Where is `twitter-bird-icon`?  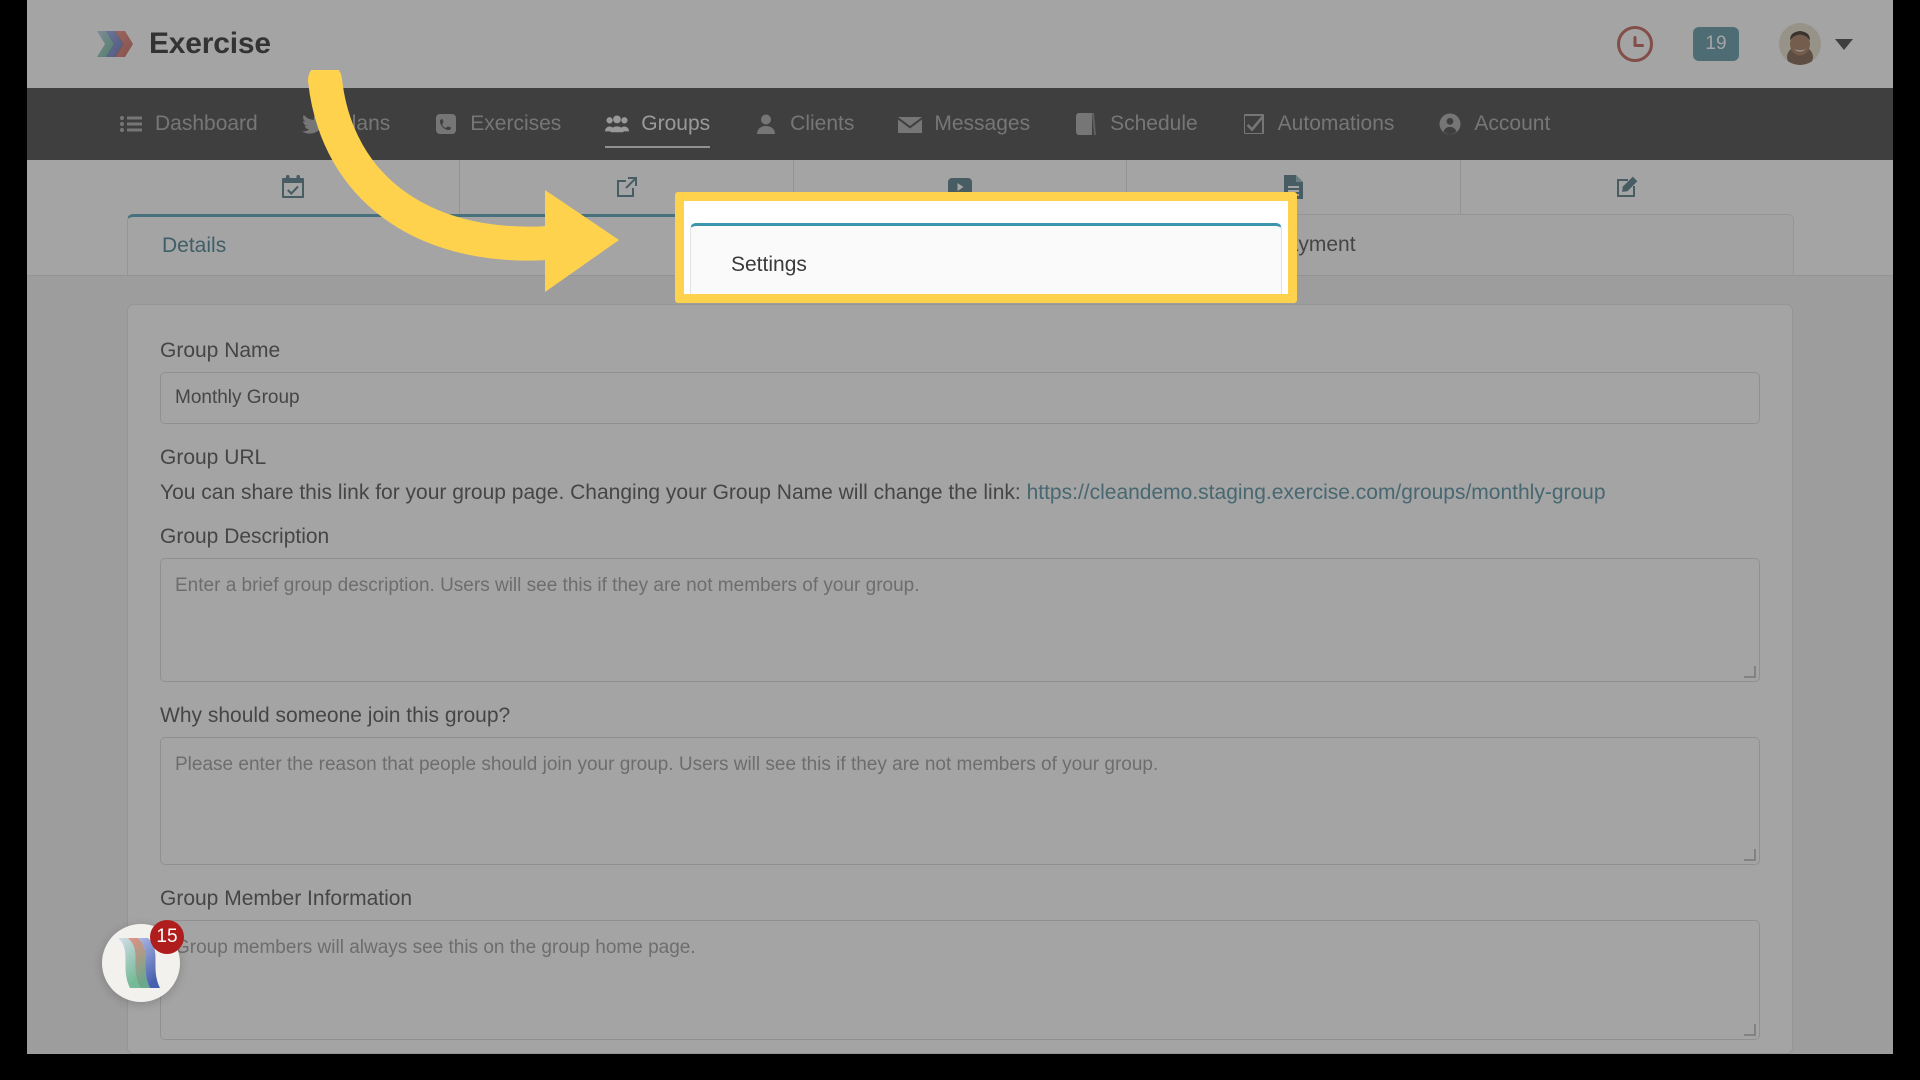
twitter-bird-icon is located at coordinates (313, 124).